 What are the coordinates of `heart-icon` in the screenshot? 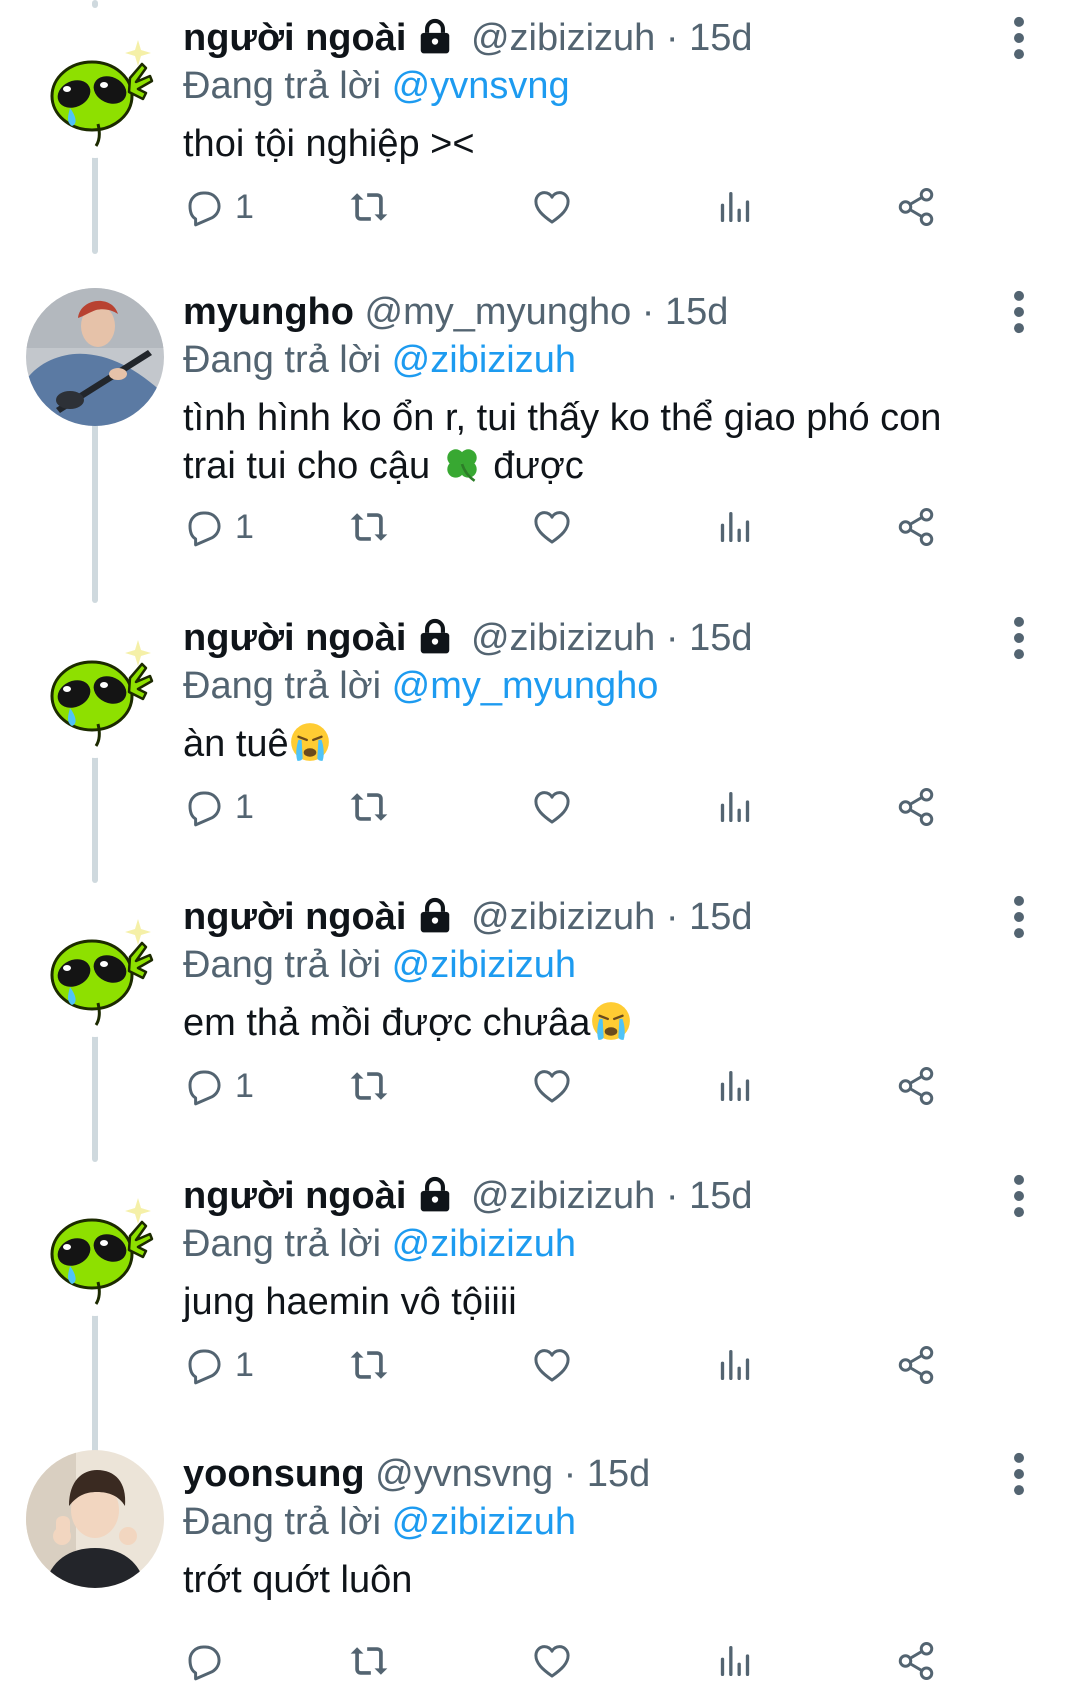 It's located at (552, 207).